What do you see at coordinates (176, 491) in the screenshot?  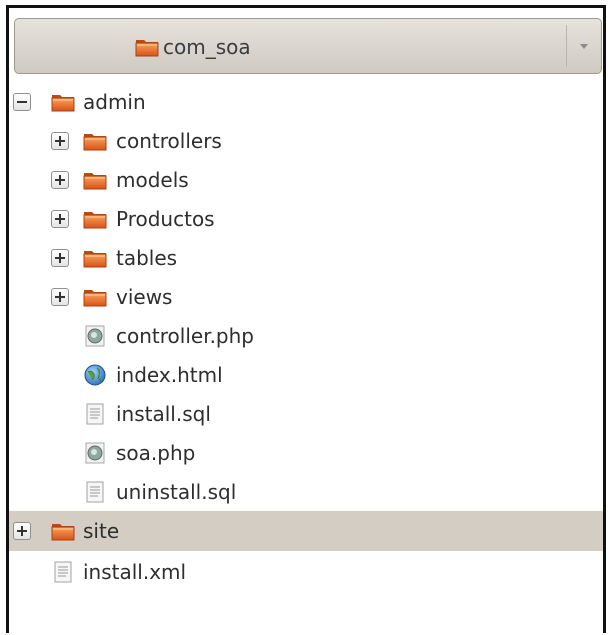 I see `tree-item-label: uninstall.sql` at bounding box center [176, 491].